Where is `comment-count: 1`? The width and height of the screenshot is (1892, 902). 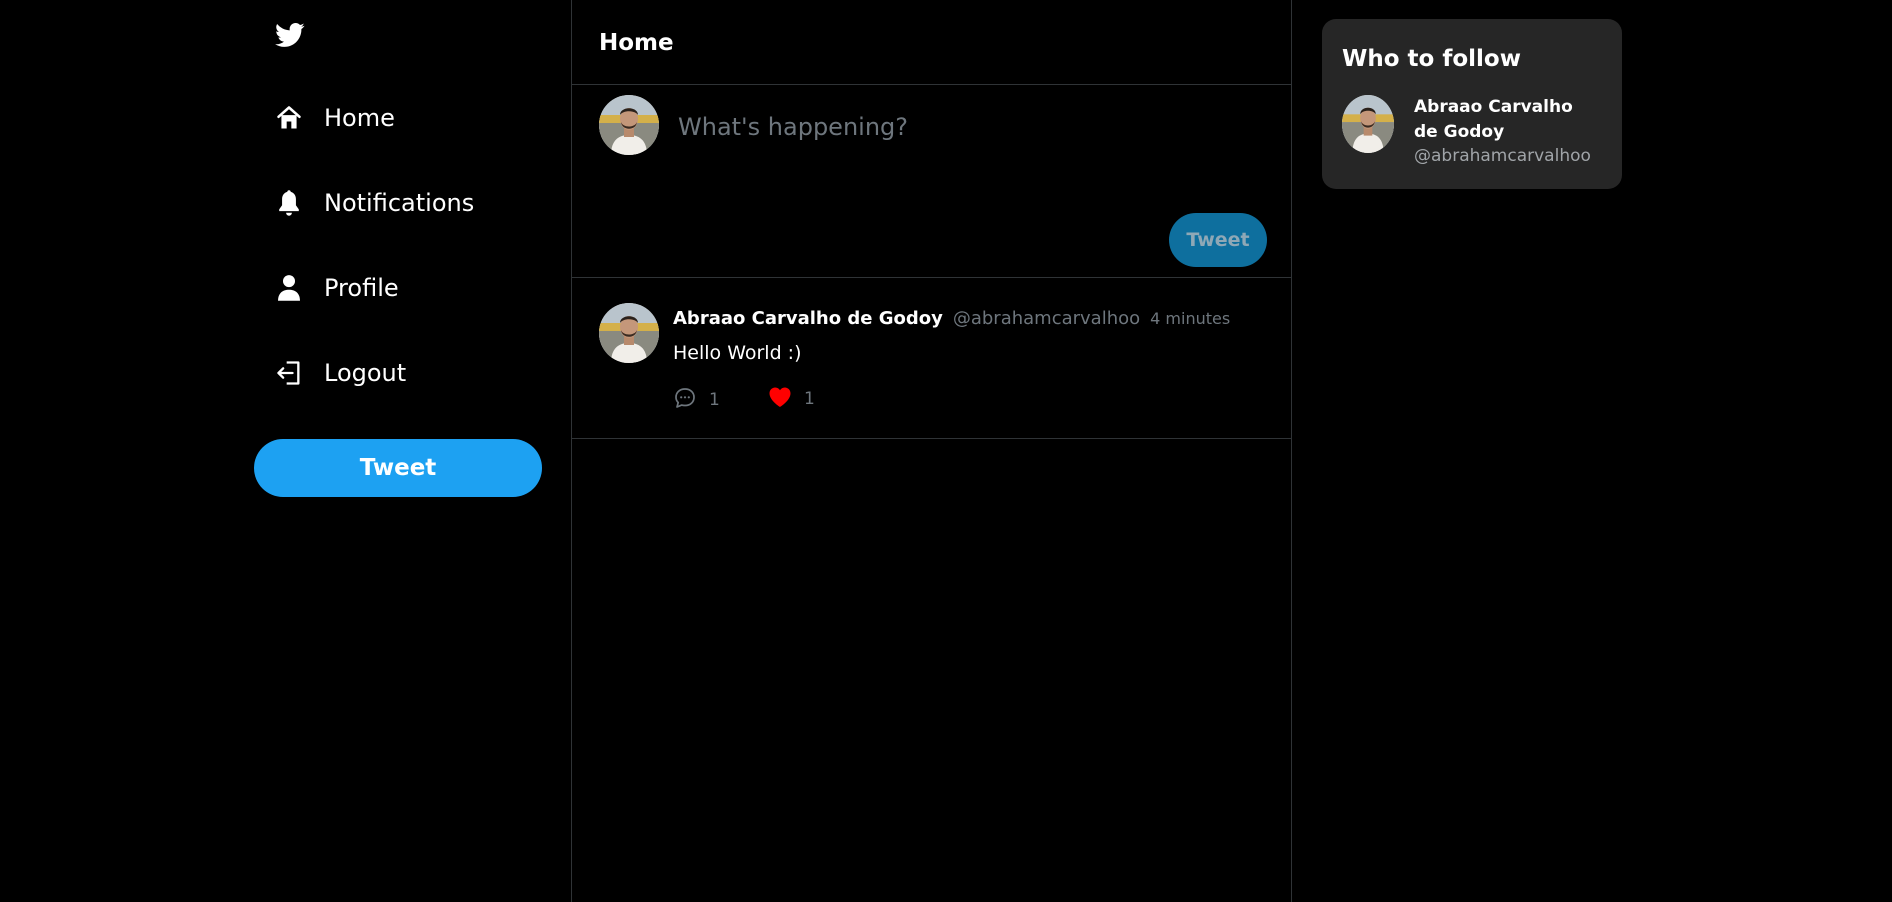 comment-count: 1 is located at coordinates (714, 400).